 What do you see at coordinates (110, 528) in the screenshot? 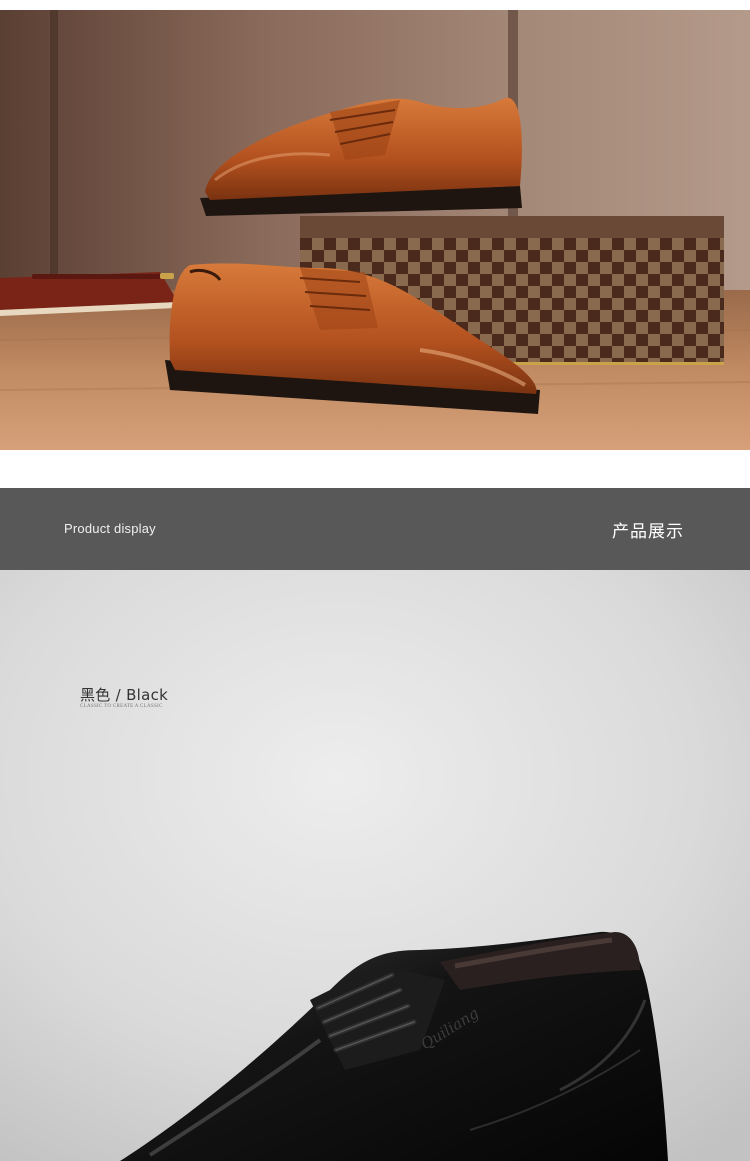
I see `banner-label-en: Product display` at bounding box center [110, 528].